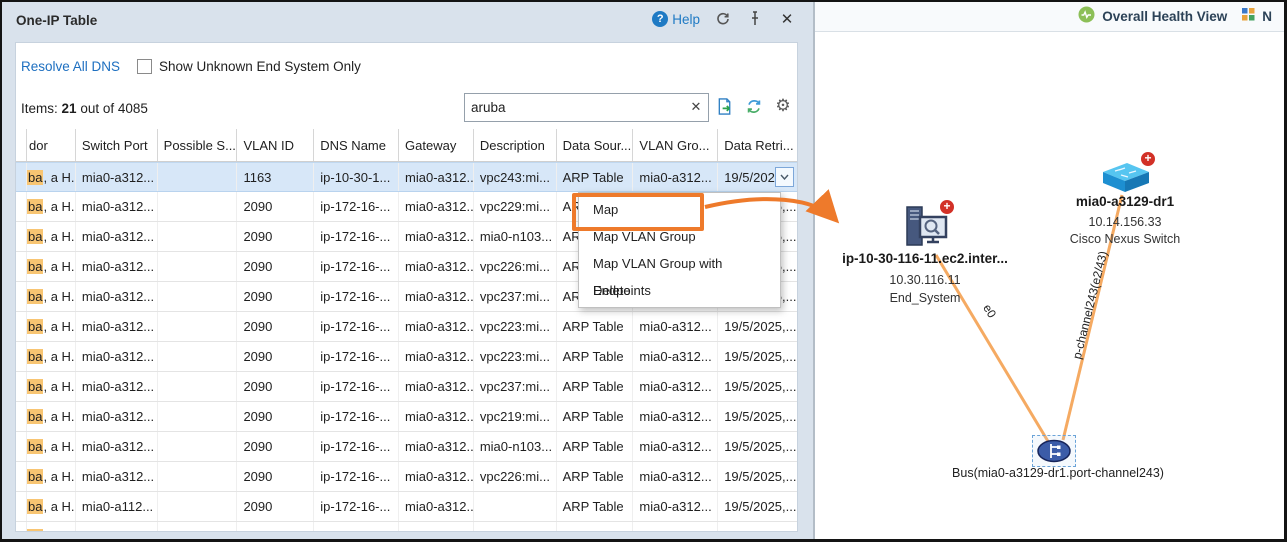  What do you see at coordinates (117, 145) in the screenshot?
I see `column-header-switch-port: Switch Port` at bounding box center [117, 145].